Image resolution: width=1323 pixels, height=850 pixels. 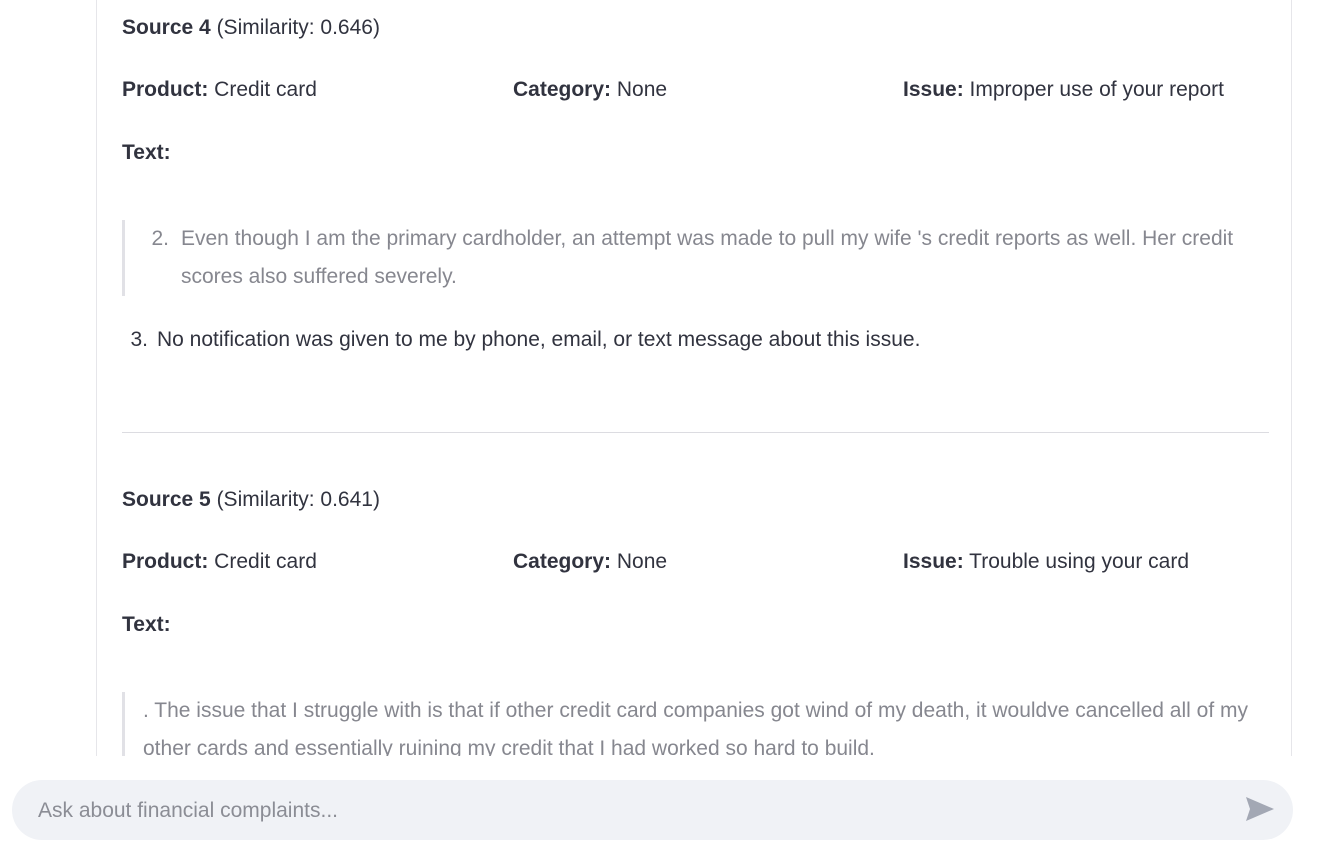 I want to click on send-button, so click(x=1260, y=810).